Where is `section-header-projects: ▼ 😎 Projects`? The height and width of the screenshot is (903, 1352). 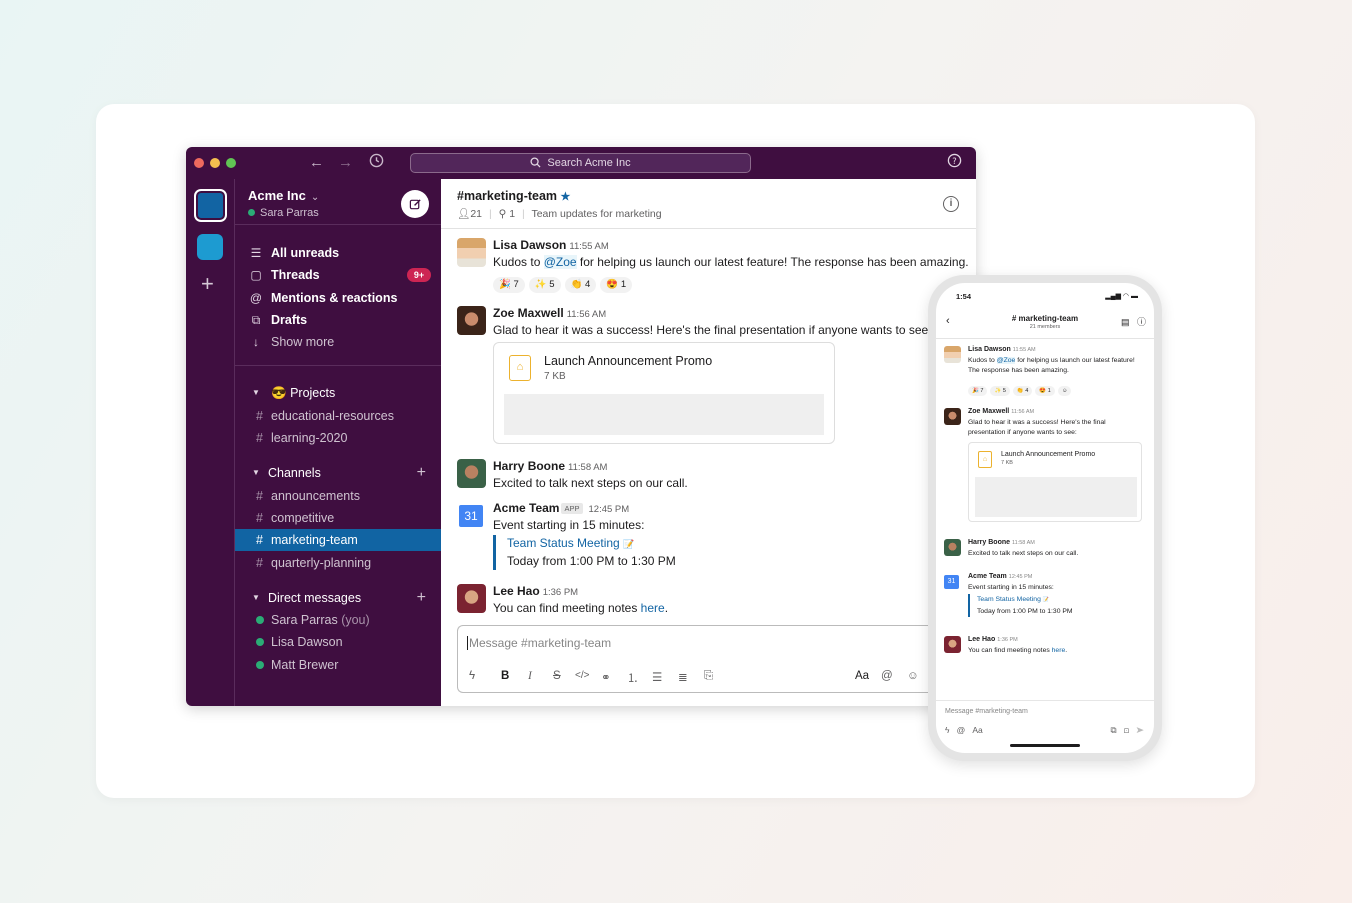
section-header-projects: ▼ 😎 Projects is located at coordinates (338, 393).